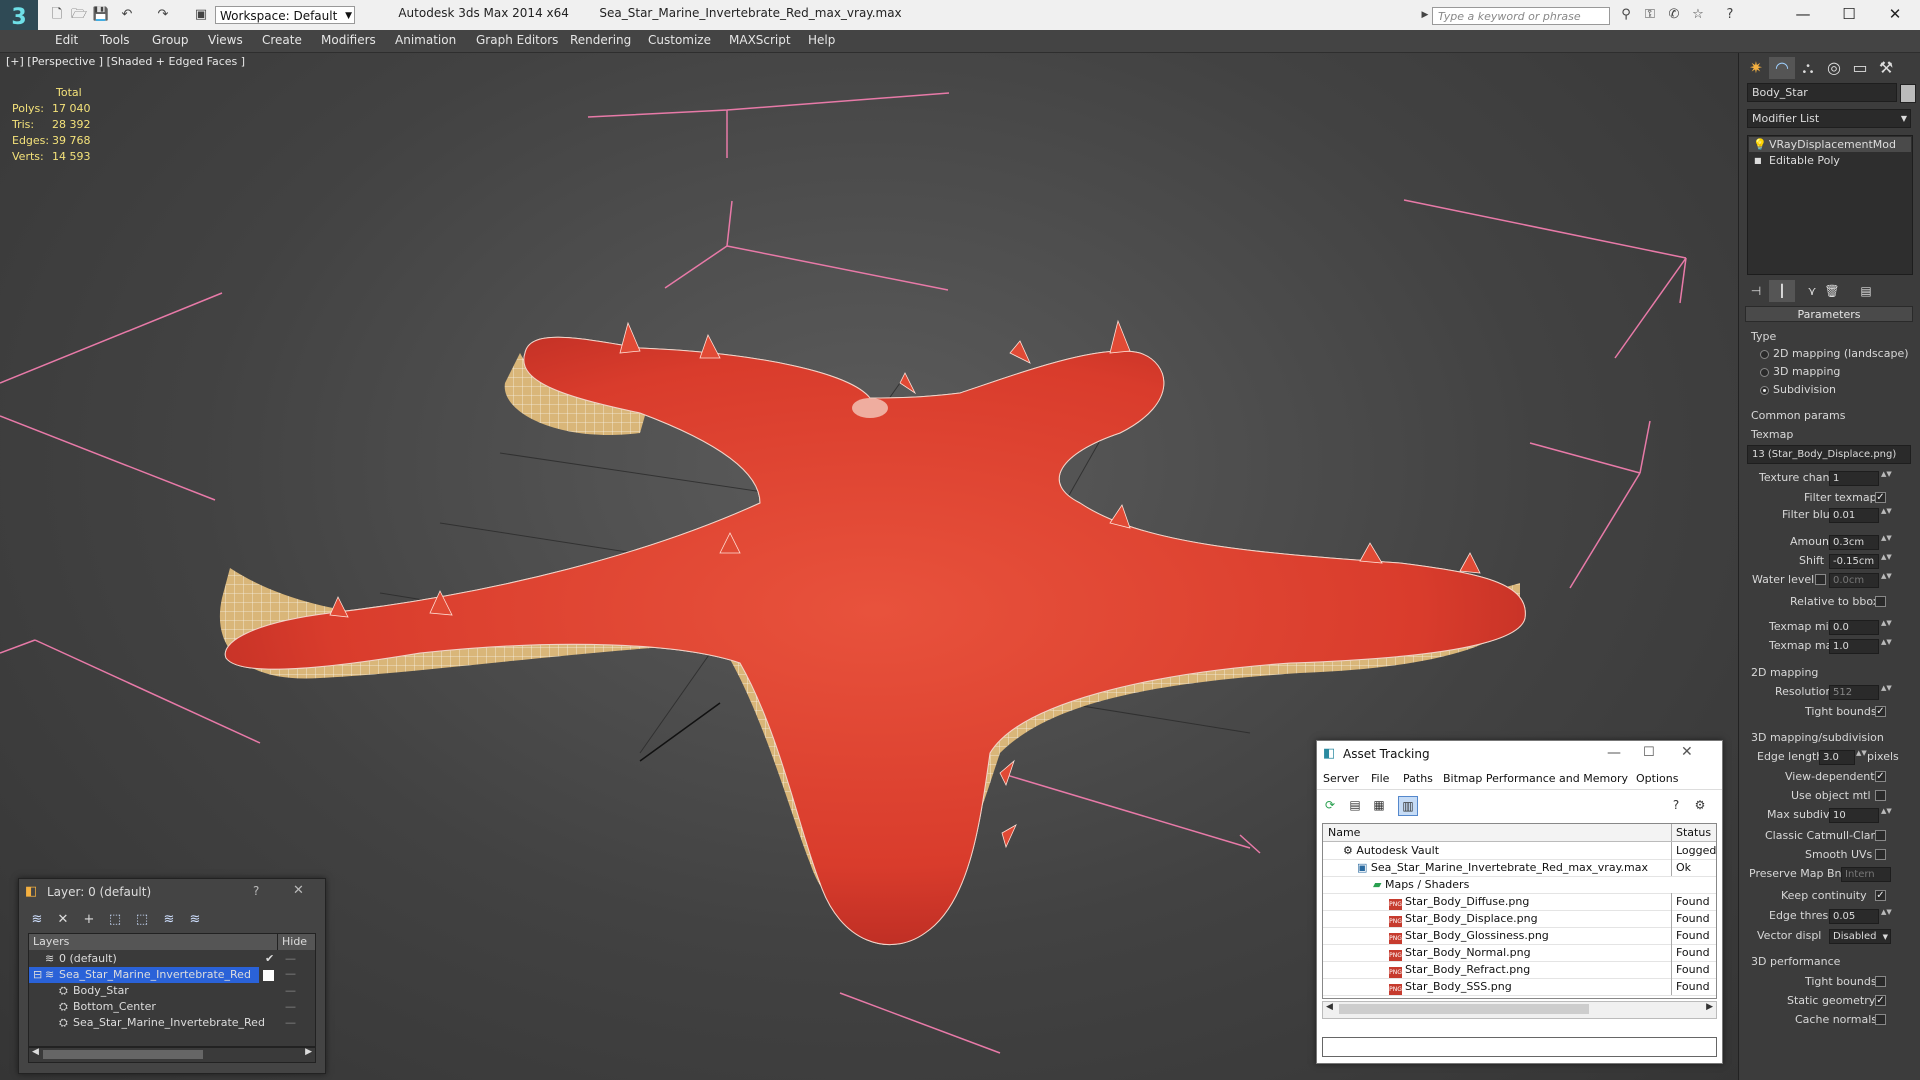  I want to click on lightbulb-icon: 💡, so click(1760, 144).